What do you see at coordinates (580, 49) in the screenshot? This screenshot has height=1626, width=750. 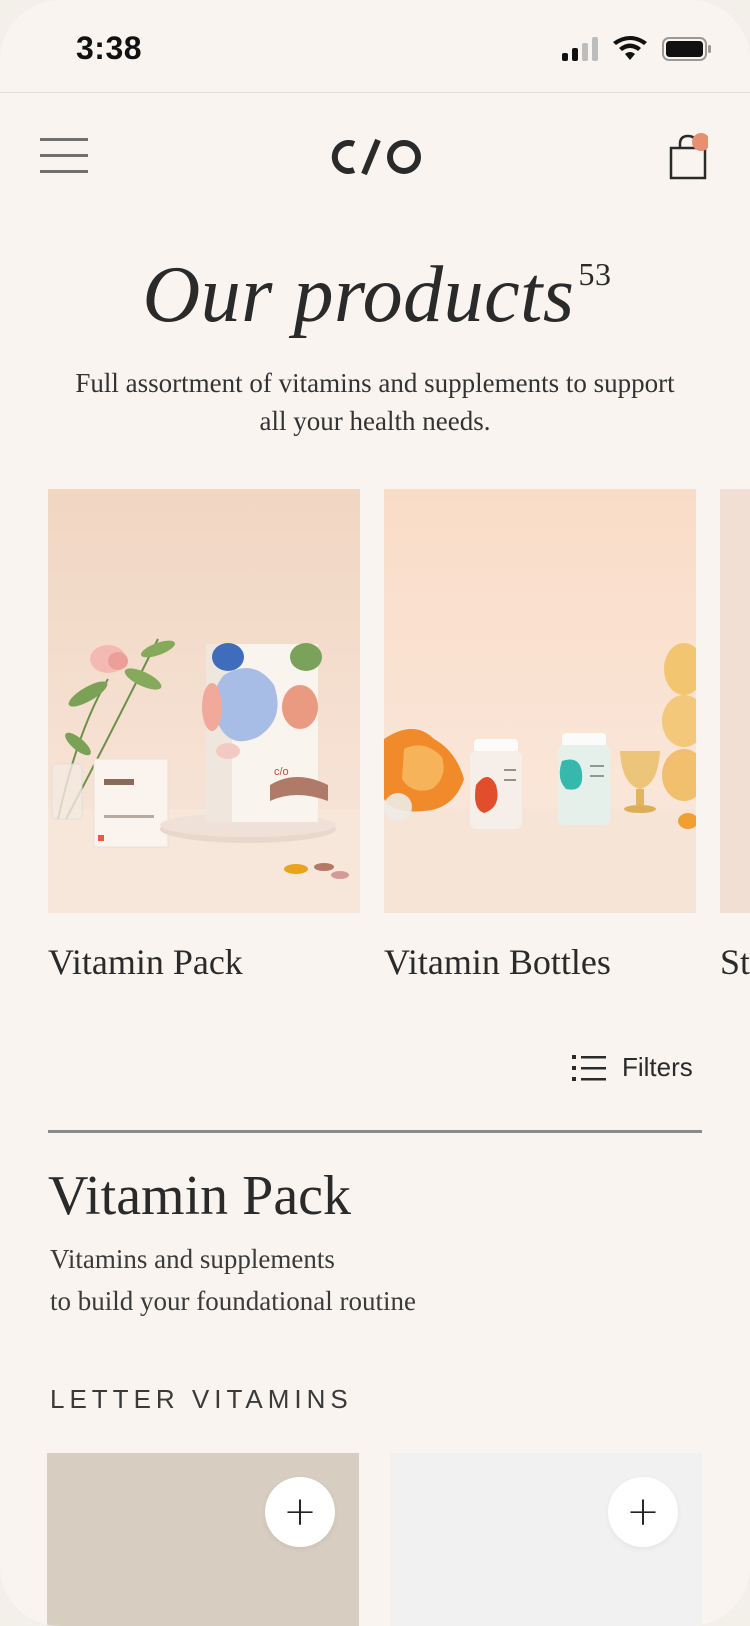 I see `cellular-signal-icon` at bounding box center [580, 49].